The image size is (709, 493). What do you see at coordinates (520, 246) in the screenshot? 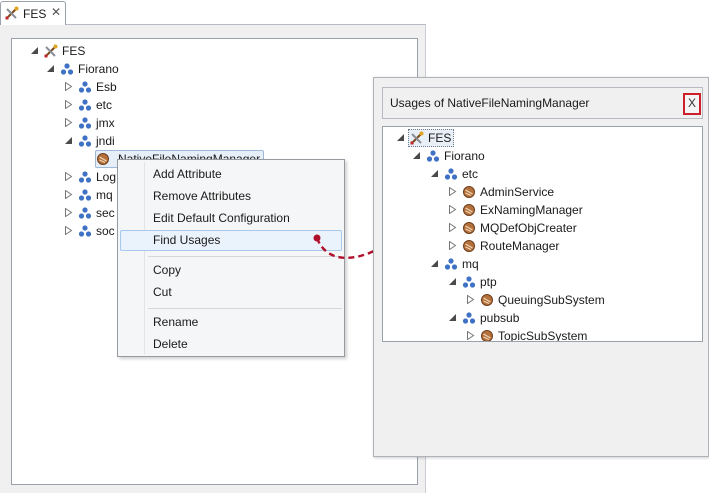
I see `tree-label: RouteManager` at bounding box center [520, 246].